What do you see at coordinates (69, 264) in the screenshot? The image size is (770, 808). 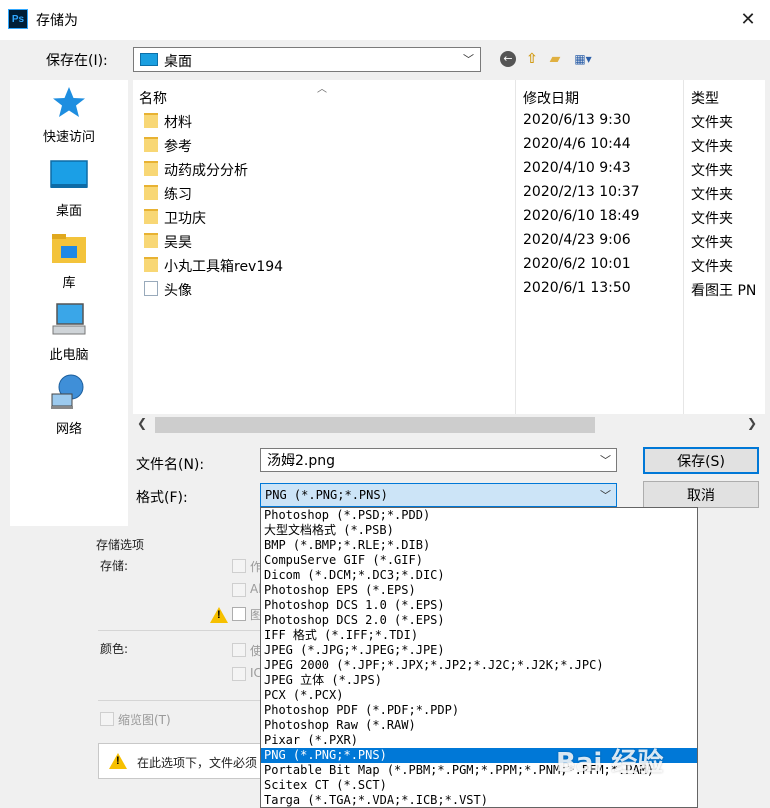 I see `place-library: 库` at bounding box center [69, 264].